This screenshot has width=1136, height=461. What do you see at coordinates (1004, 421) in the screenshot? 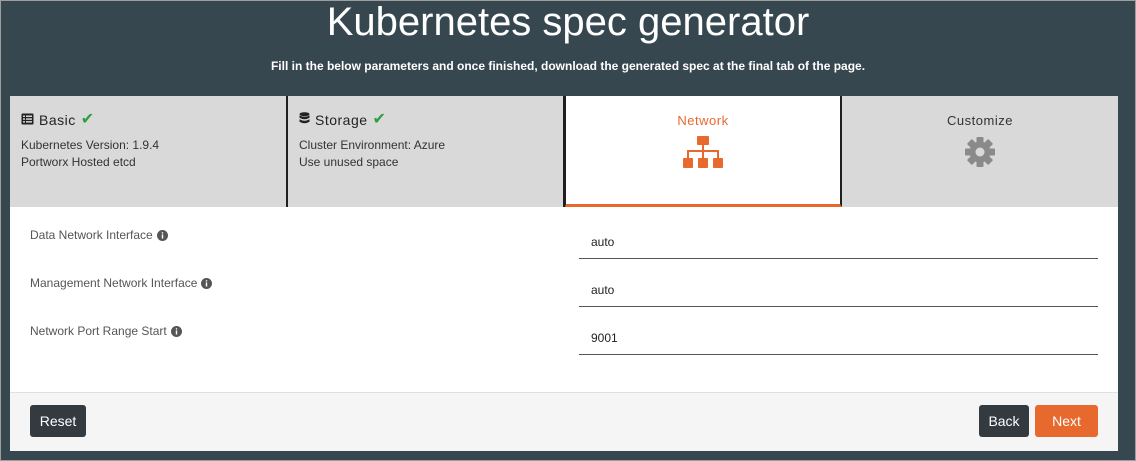
I see `back-button: Back` at bounding box center [1004, 421].